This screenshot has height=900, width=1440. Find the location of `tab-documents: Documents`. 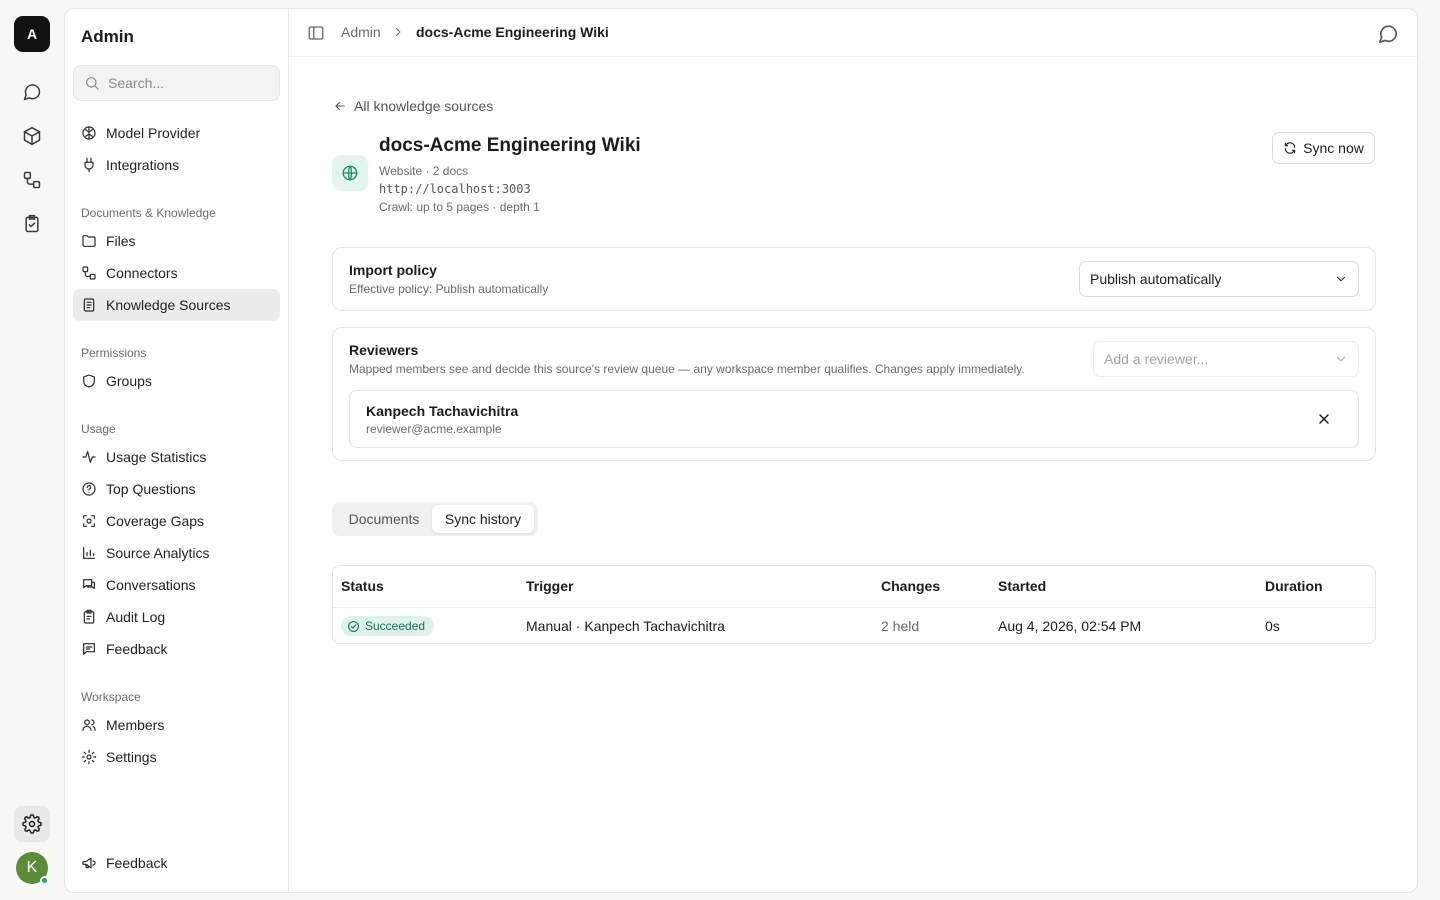

tab-documents: Documents is located at coordinates (384, 519).